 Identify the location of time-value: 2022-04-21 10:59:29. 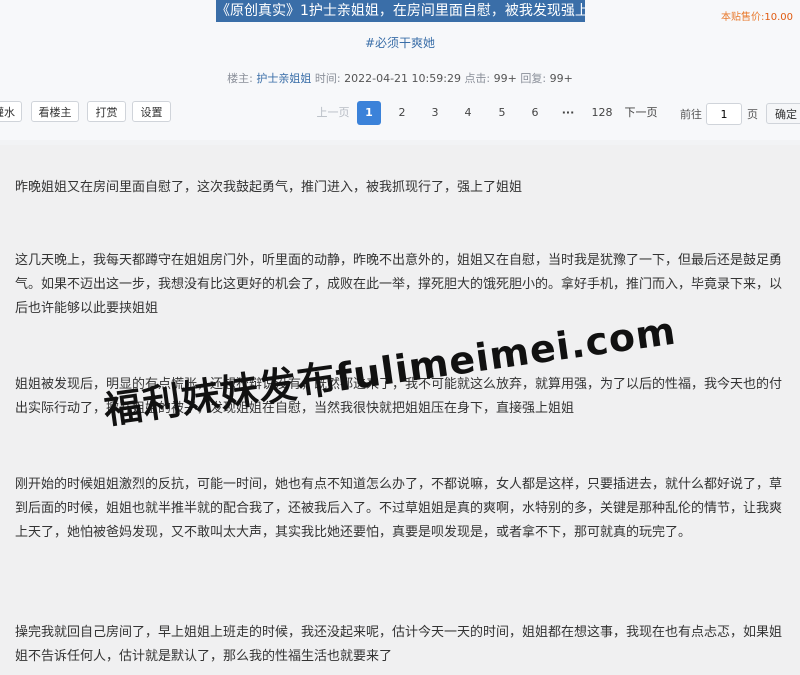
(402, 78).